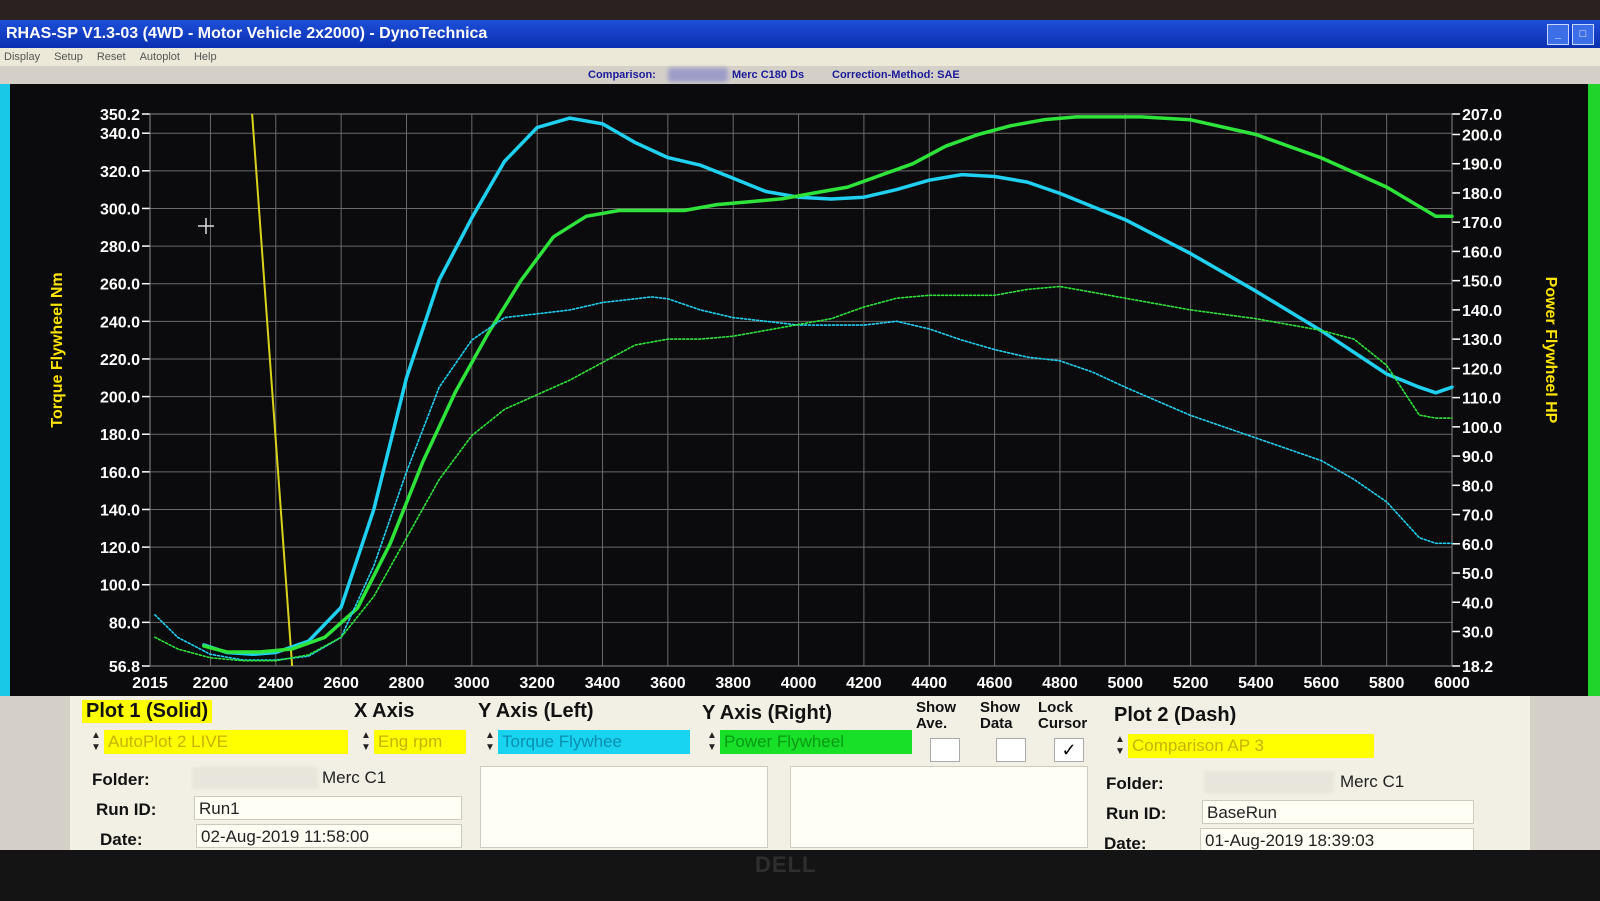 Image resolution: width=1600 pixels, height=901 pixels. Describe the element at coordinates (536, 711) in the screenshot. I see `y-left-header: Y Axis (Left)` at that location.